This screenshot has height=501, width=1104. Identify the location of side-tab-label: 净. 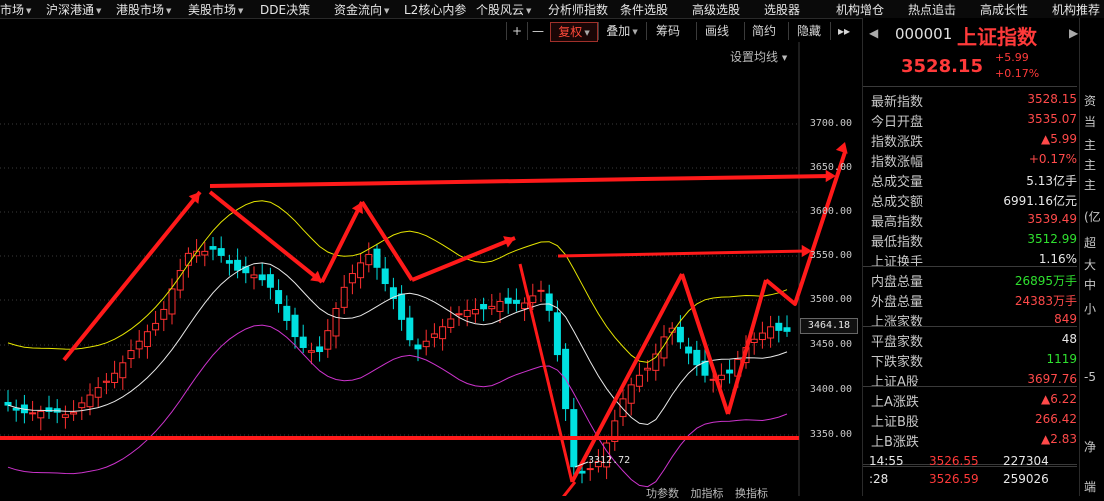
(1090, 446).